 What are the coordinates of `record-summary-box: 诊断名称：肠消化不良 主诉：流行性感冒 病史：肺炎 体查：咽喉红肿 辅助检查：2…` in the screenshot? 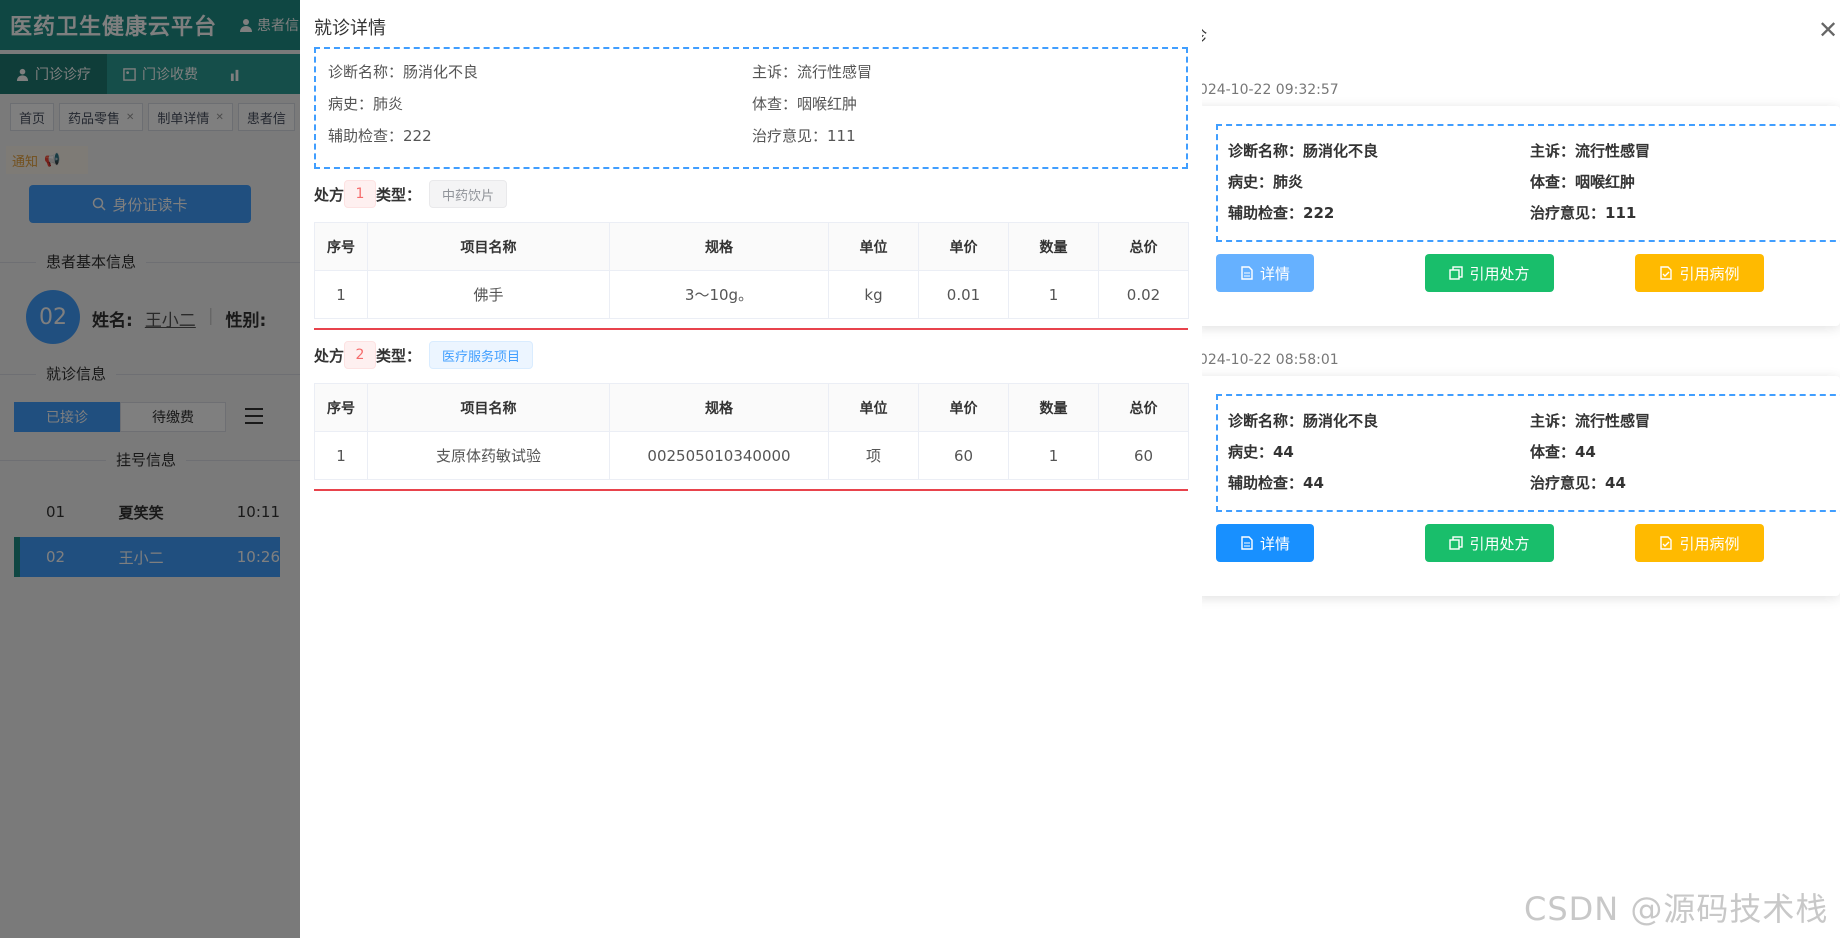 It's located at (1528, 183).